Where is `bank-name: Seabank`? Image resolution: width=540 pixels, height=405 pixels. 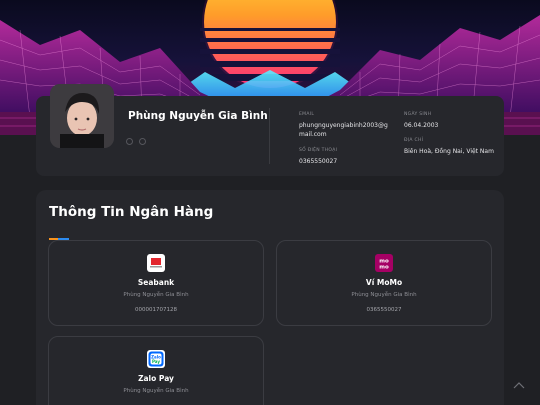
bank-name: Seabank is located at coordinates (156, 282).